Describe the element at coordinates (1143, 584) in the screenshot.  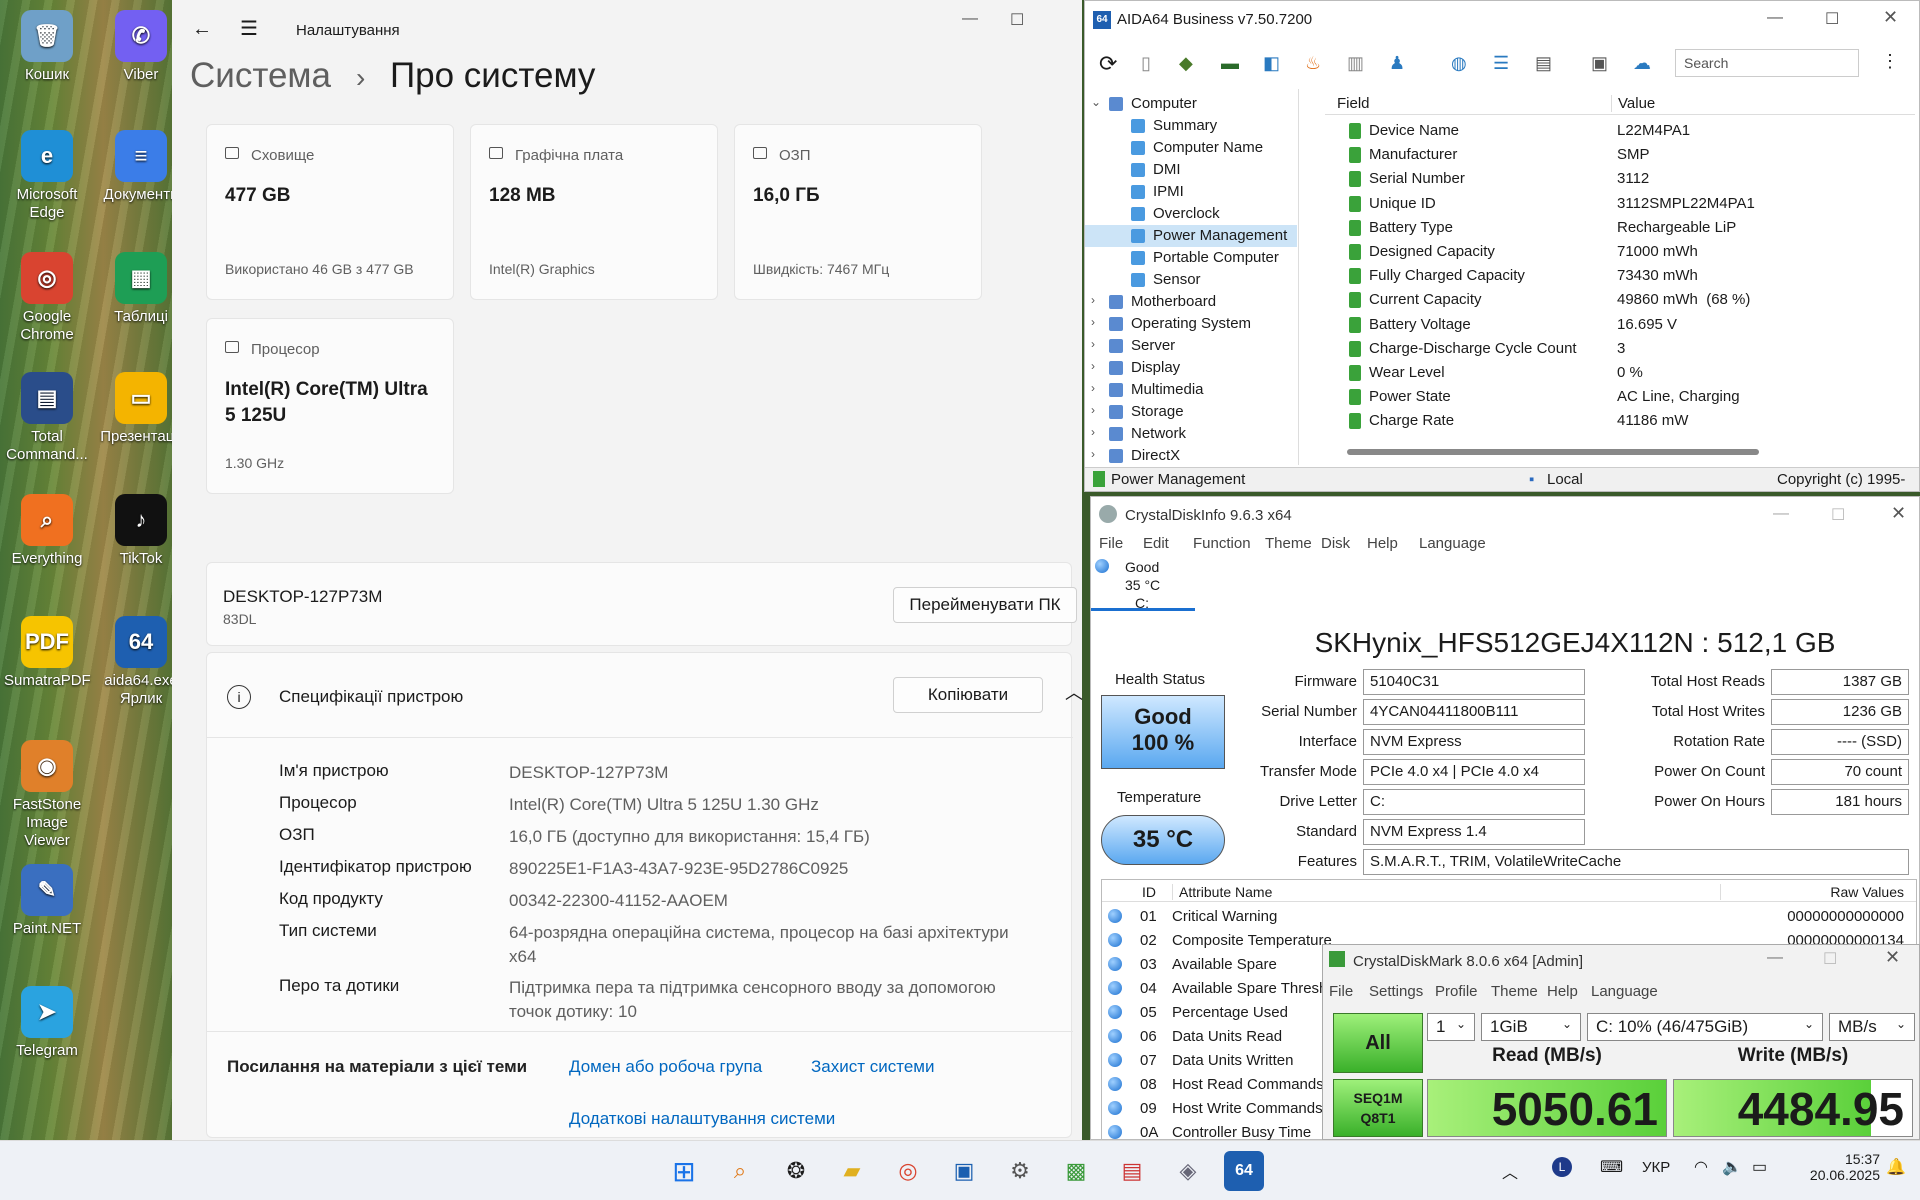
I see `disk-tab-c: Good 35 °C C:` at that location.